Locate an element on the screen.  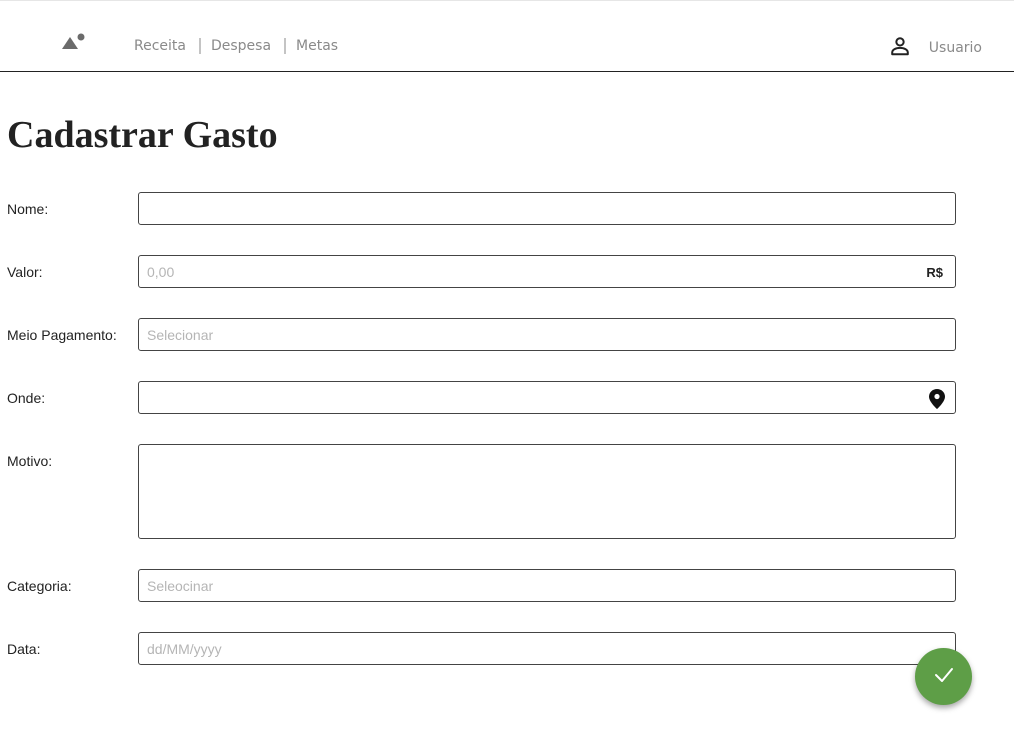
nome-field-box is located at coordinates (547, 208).